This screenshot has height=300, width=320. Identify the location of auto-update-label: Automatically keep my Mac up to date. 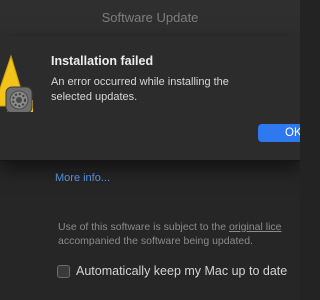
(181, 271).